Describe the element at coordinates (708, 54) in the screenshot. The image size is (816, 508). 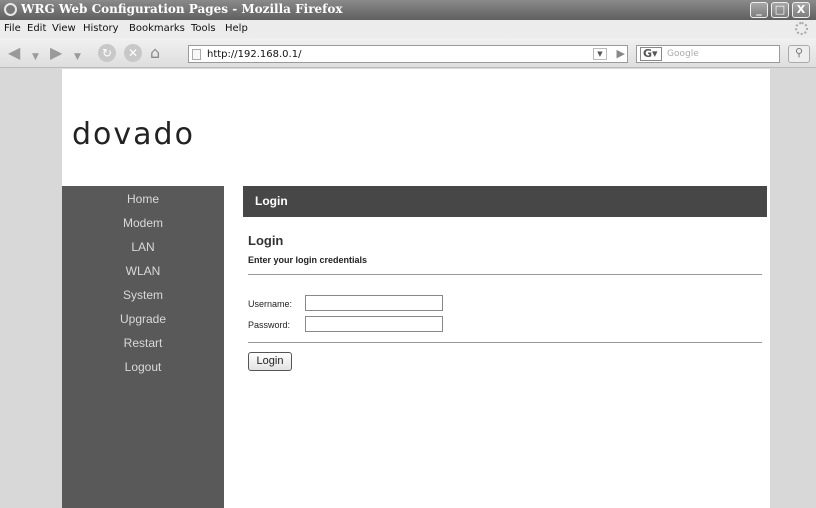
I see `search-box: G▾ Google` at that location.